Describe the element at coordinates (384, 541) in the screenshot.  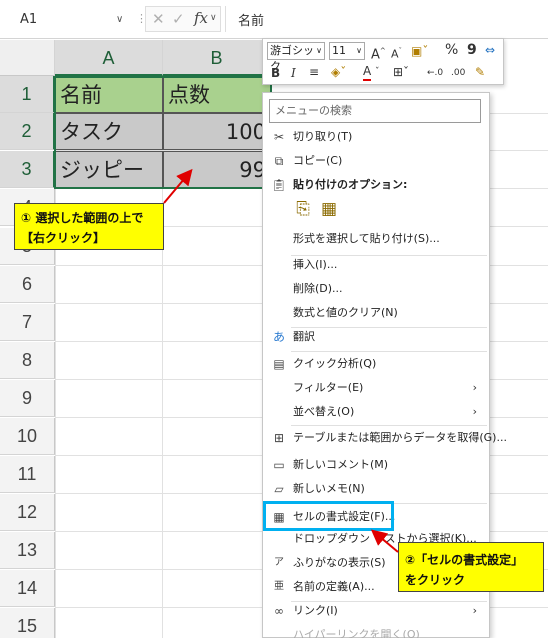
I see `arrow-to-format-cells` at that location.